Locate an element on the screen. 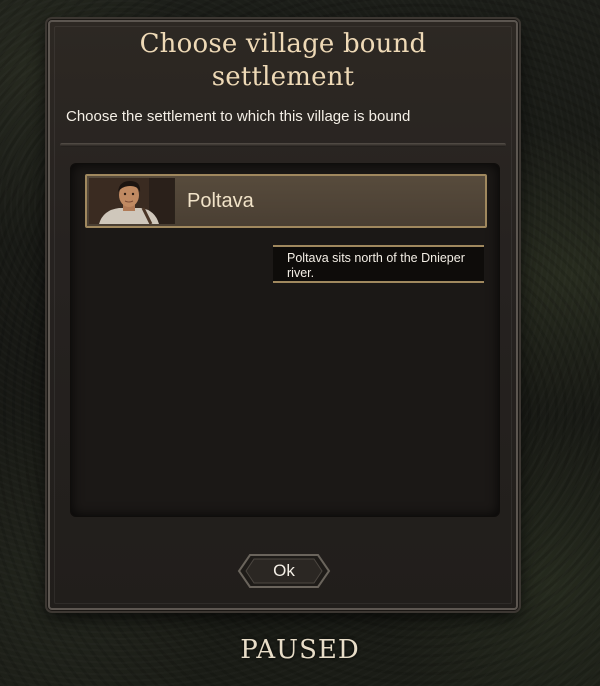 The width and height of the screenshot is (600, 686). dialog-title: Choose village bound settlement is located at coordinates (283, 60).